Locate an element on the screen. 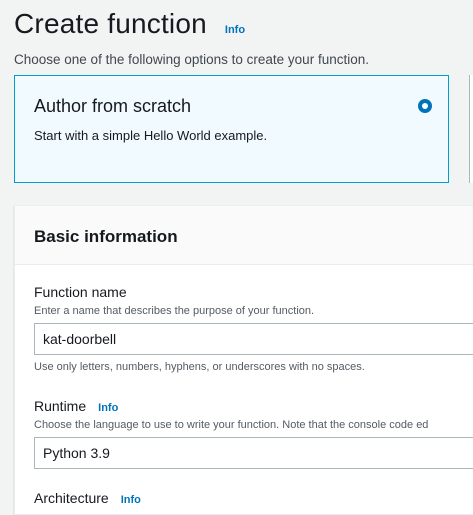 The height and width of the screenshot is (515, 473). architecture-info-link: Info is located at coordinates (131, 500).